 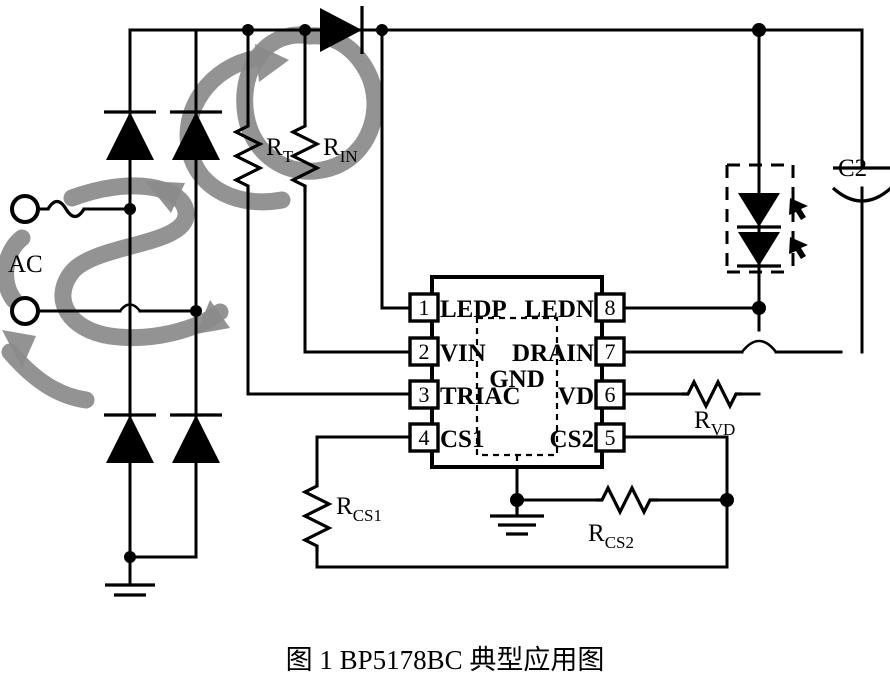 What do you see at coordinates (288, 156) in the screenshot?
I see `label-rt-sub: T` at bounding box center [288, 156].